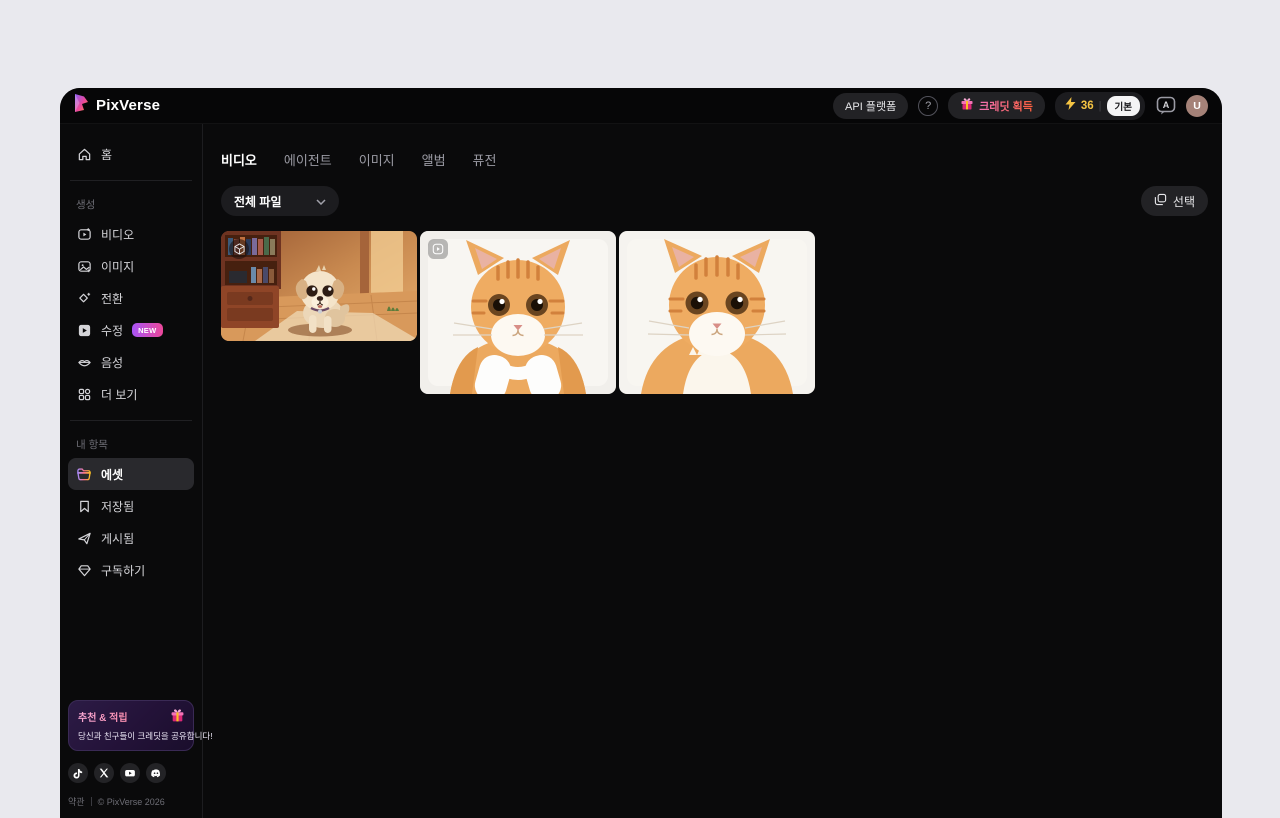  Describe the element at coordinates (1160, 201) in the screenshot. I see `multi-select-icon` at that location.